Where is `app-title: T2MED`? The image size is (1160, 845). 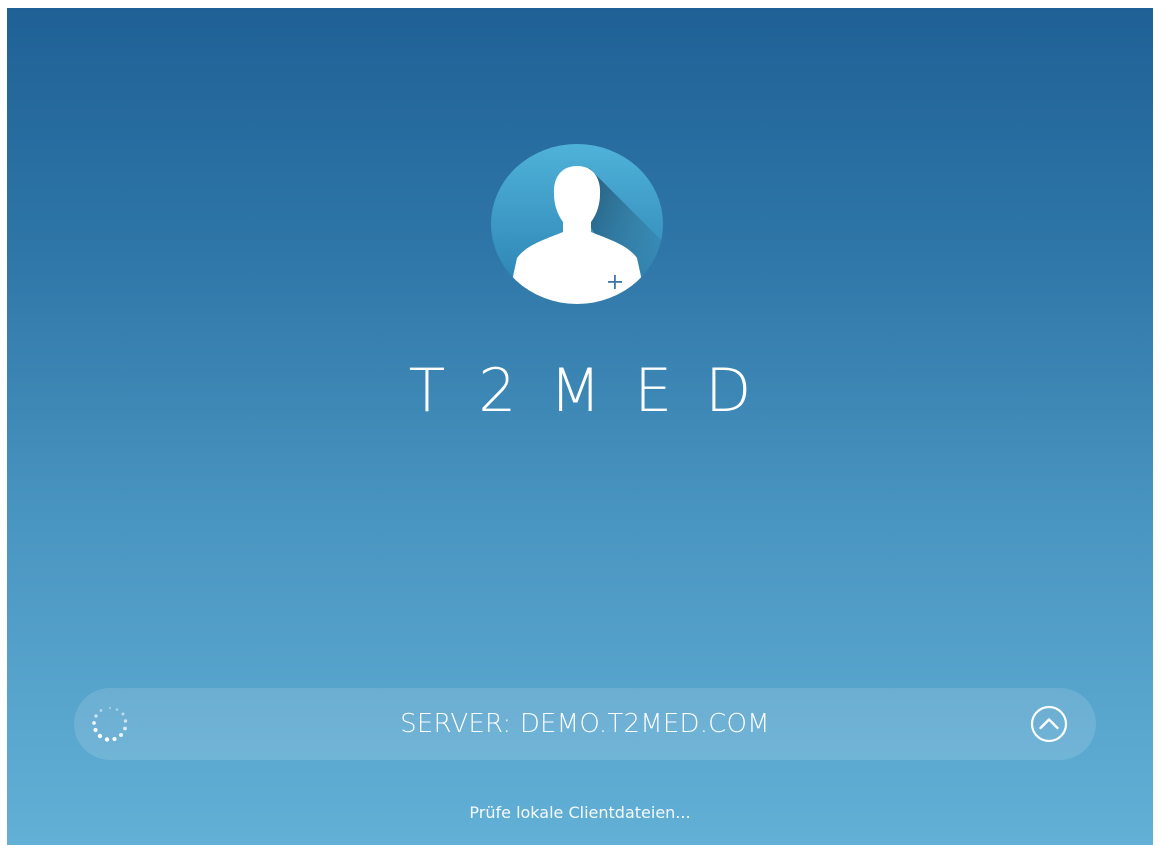 app-title: T2MED is located at coordinates (596, 391).